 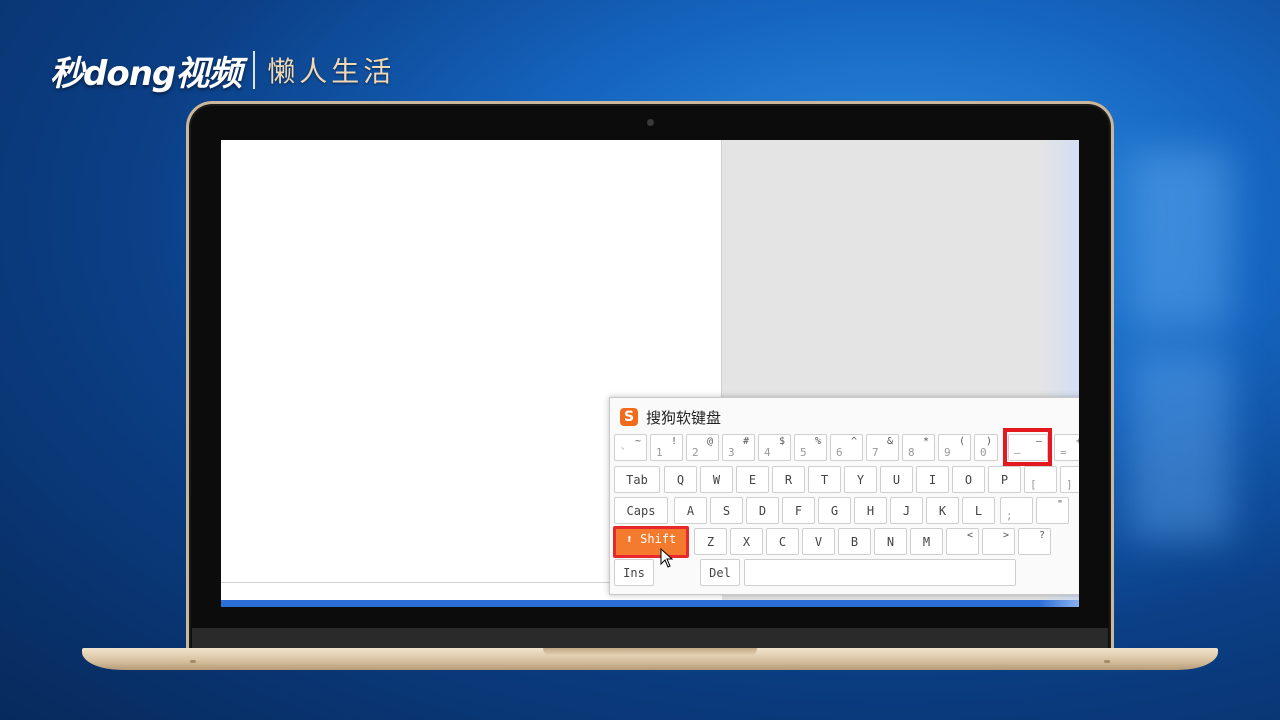 What do you see at coordinates (954, 447) in the screenshot?
I see `key-9: (9` at bounding box center [954, 447].